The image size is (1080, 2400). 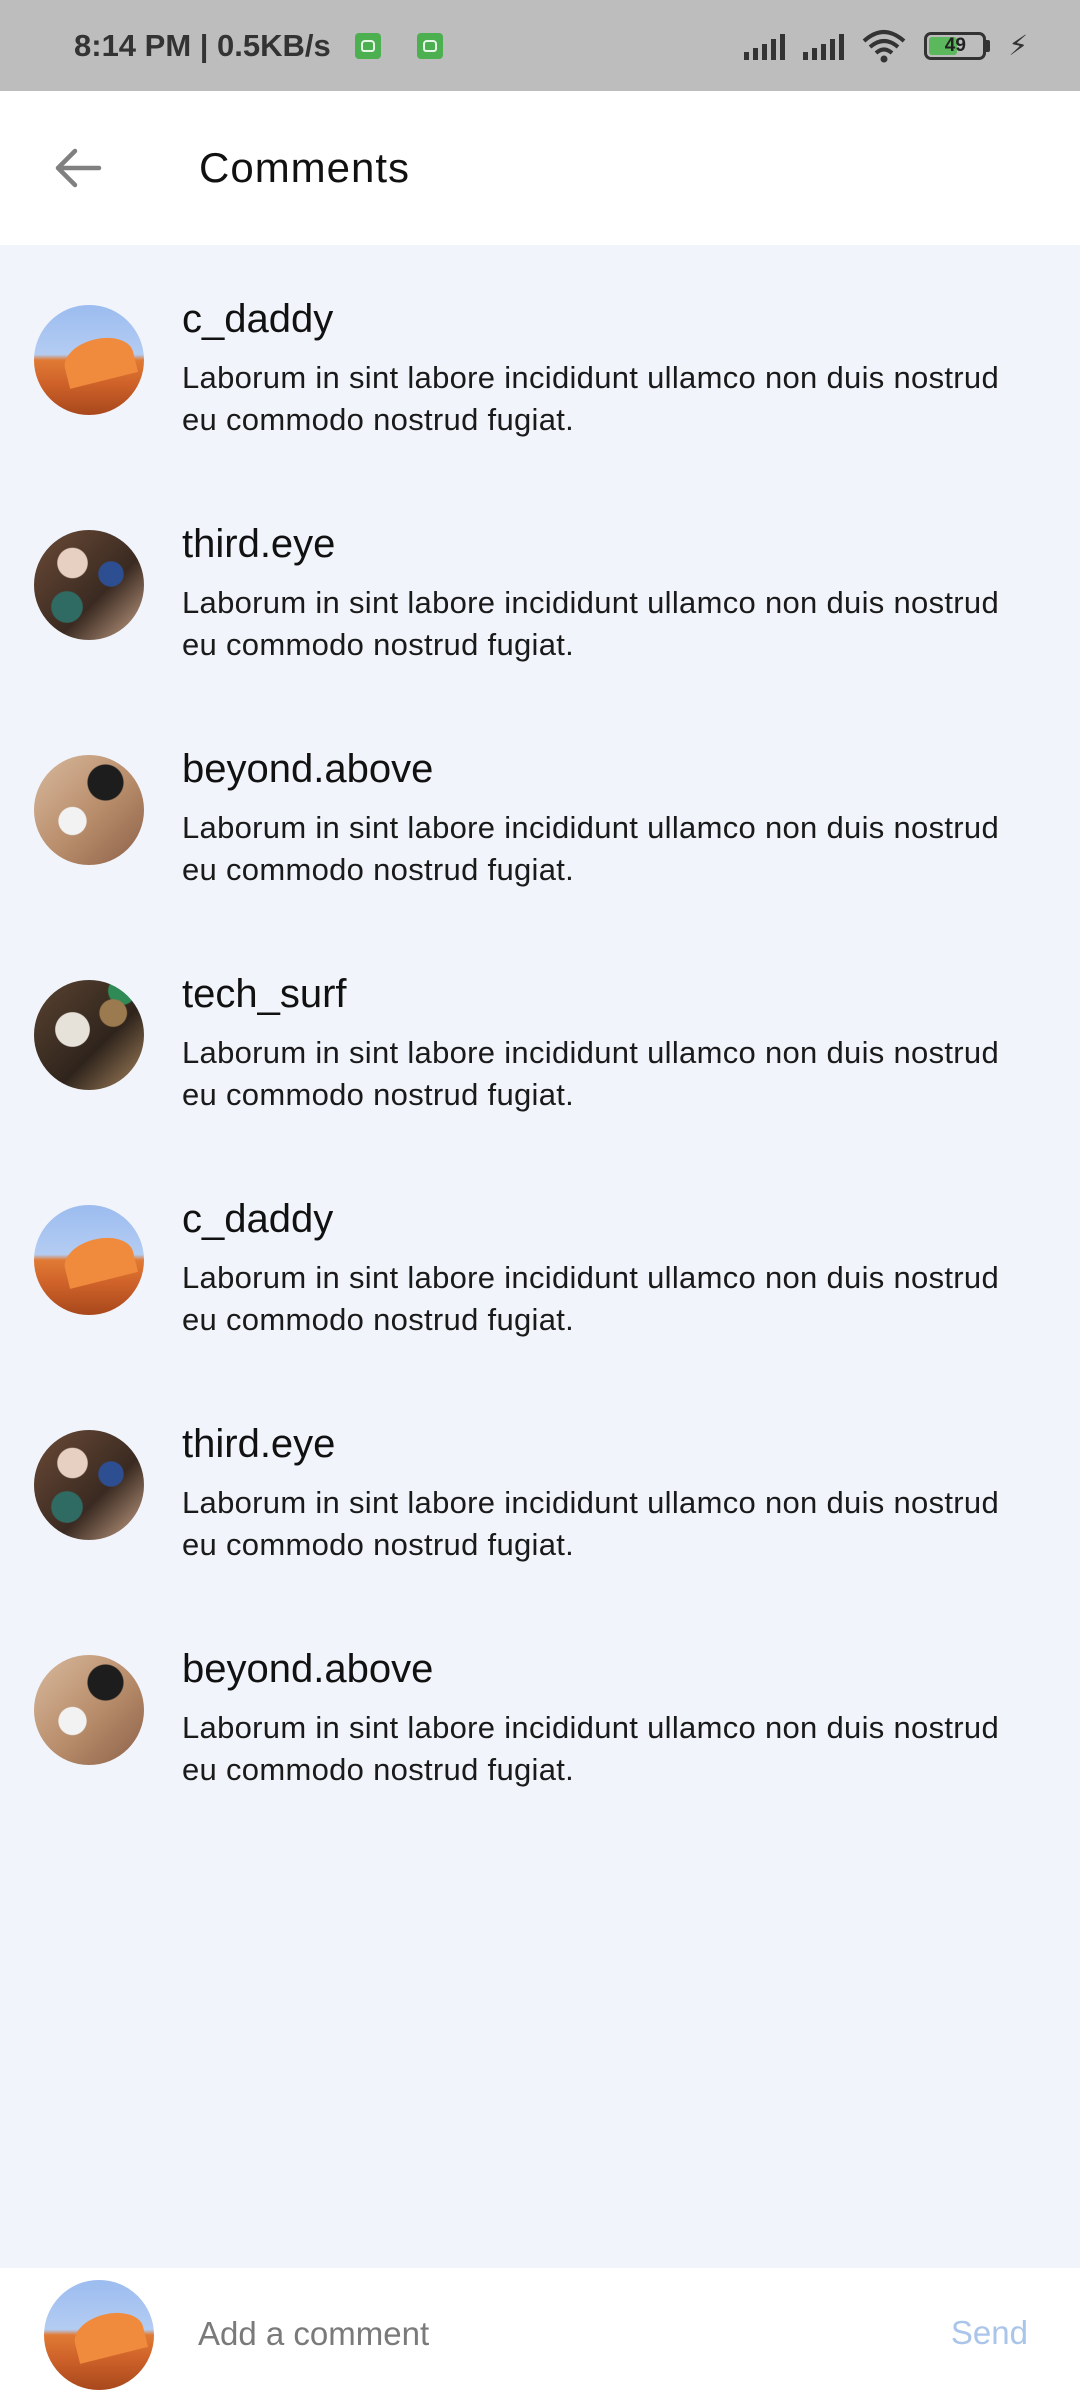 I want to click on app-header: Comments, so click(x=540, y=168).